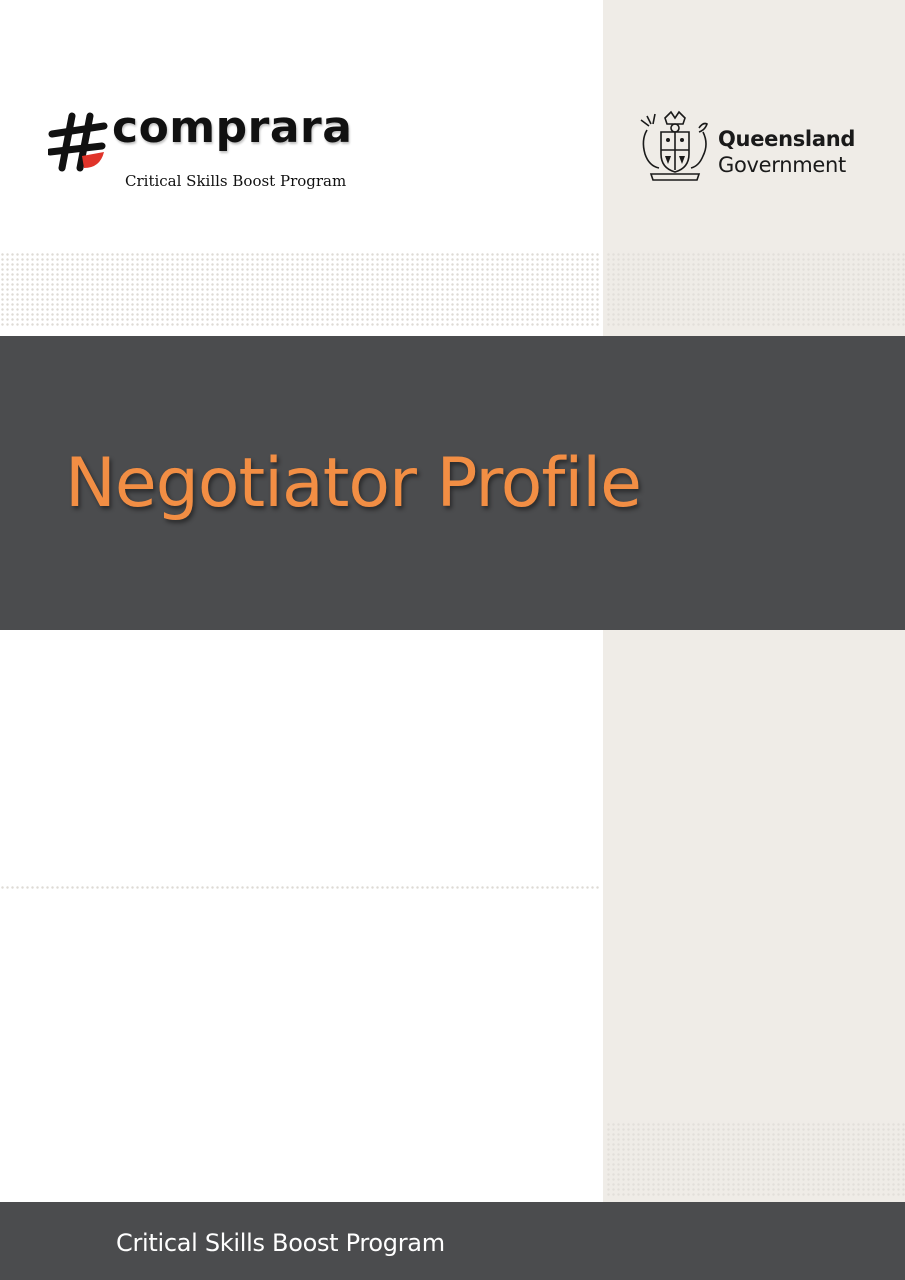 This screenshot has height=1280, width=905. What do you see at coordinates (78, 142) in the screenshot?
I see `hashtag-icon` at bounding box center [78, 142].